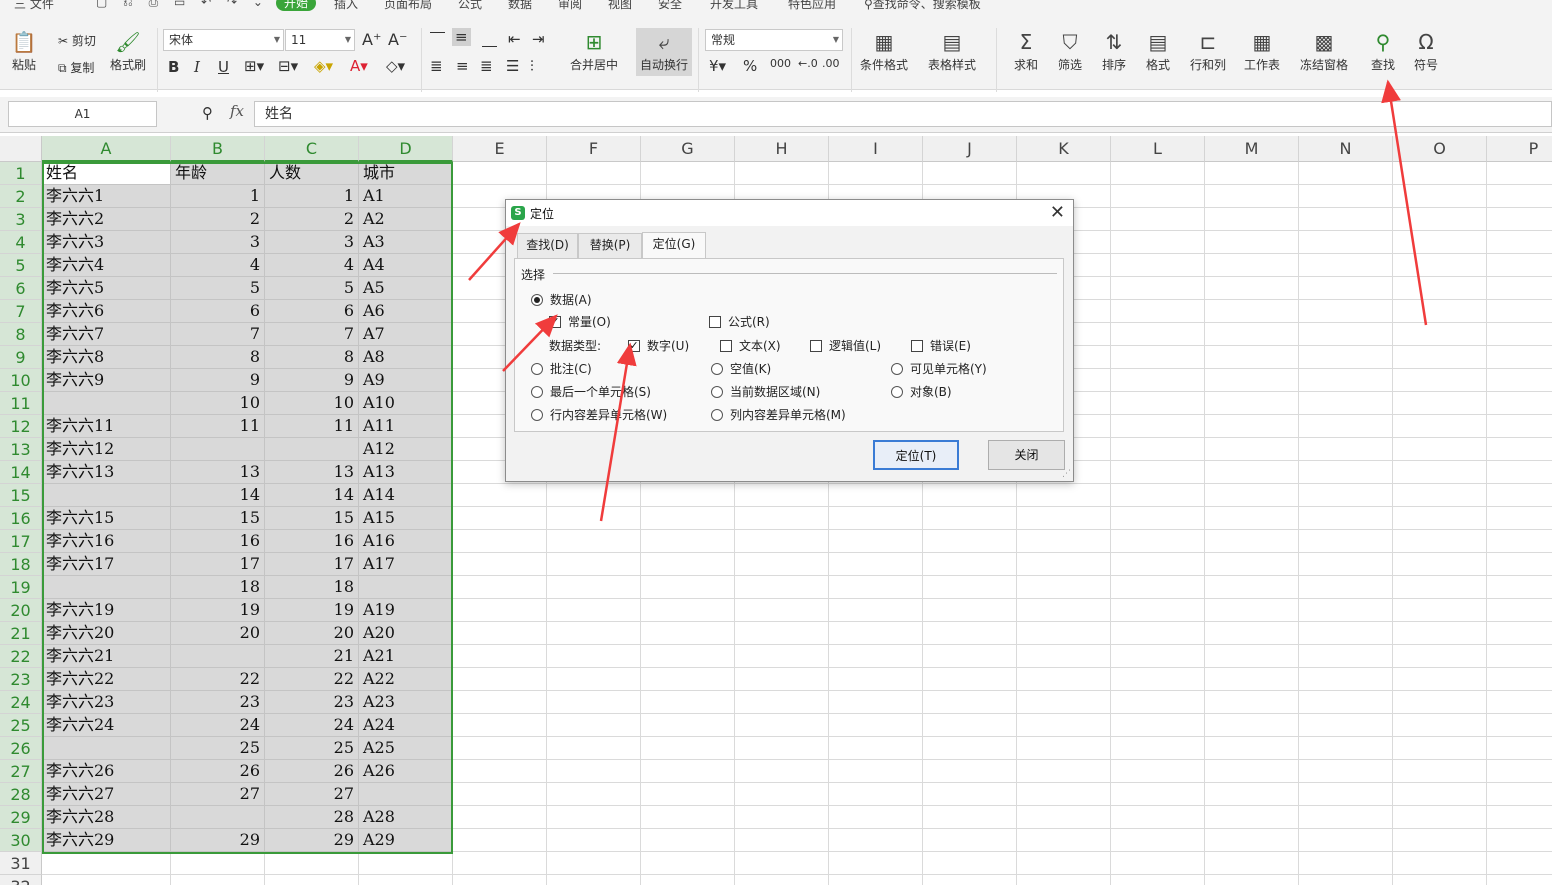 Image resolution: width=1552 pixels, height=885 pixels. What do you see at coordinates (970, 587) in the screenshot?
I see `cell-J19` at bounding box center [970, 587].